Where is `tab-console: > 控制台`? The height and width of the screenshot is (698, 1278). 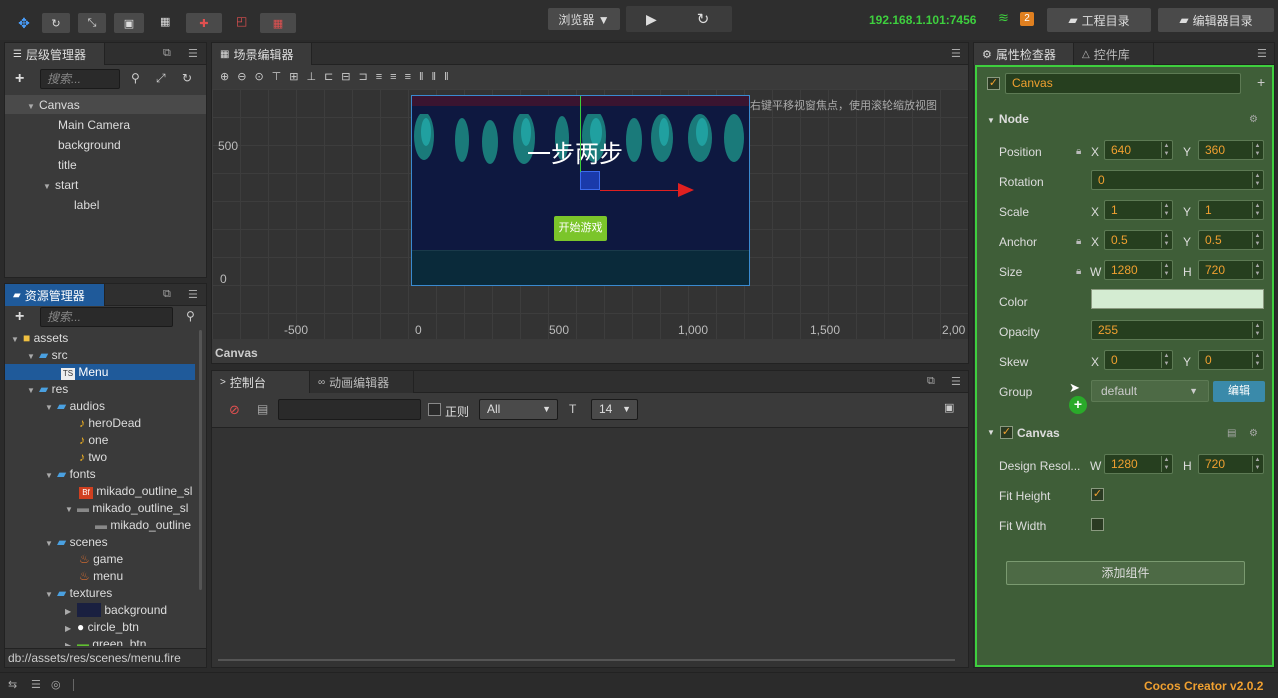
tab-console: > 控制台 is located at coordinates (261, 382).